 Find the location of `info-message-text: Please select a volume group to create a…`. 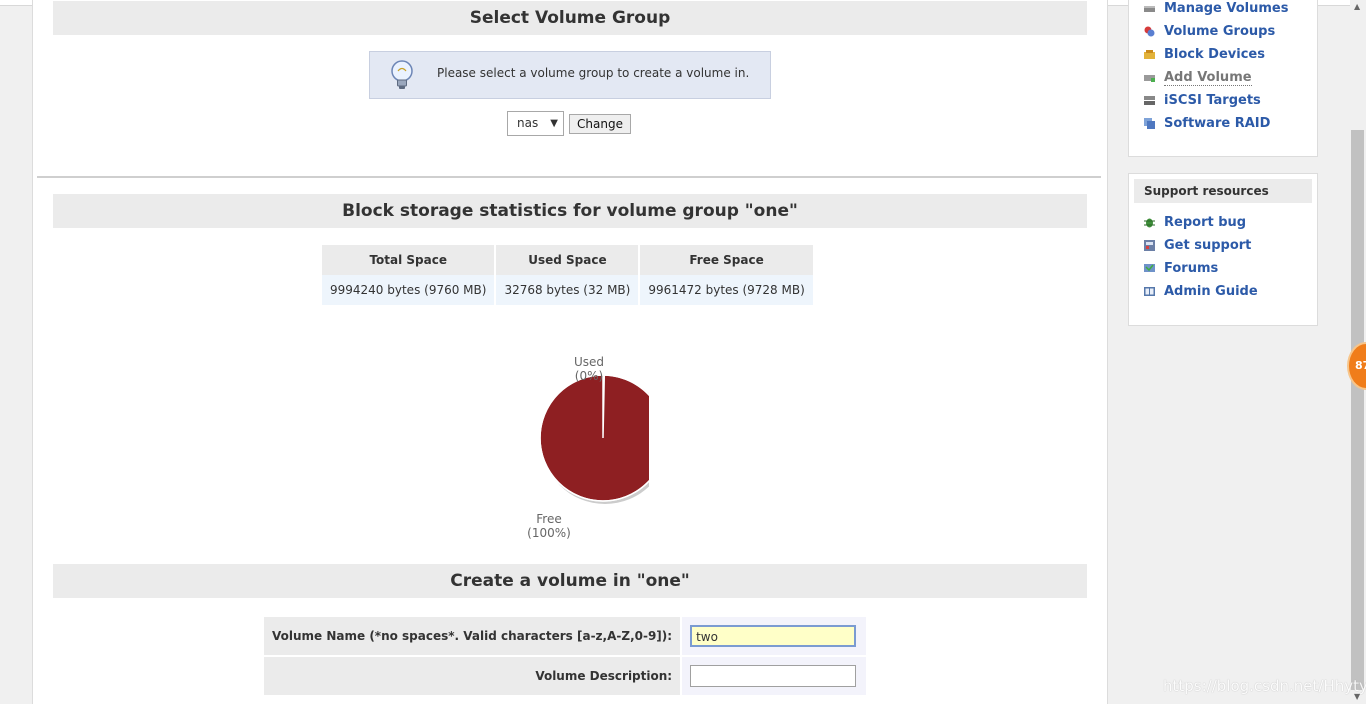

info-message-text: Please select a volume group to create a… is located at coordinates (593, 73).